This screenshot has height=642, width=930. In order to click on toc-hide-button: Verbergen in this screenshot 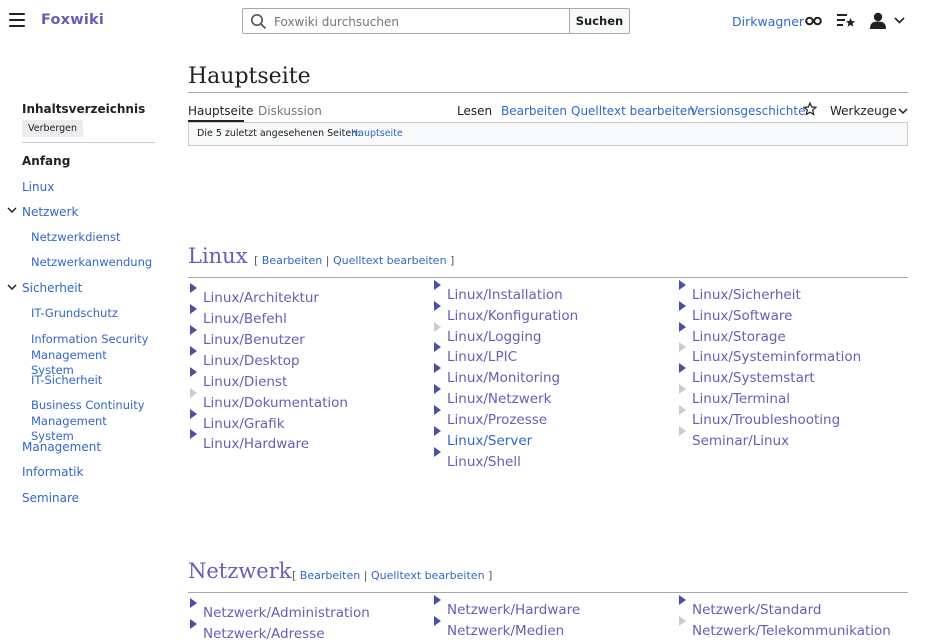, I will do `click(53, 128)`.